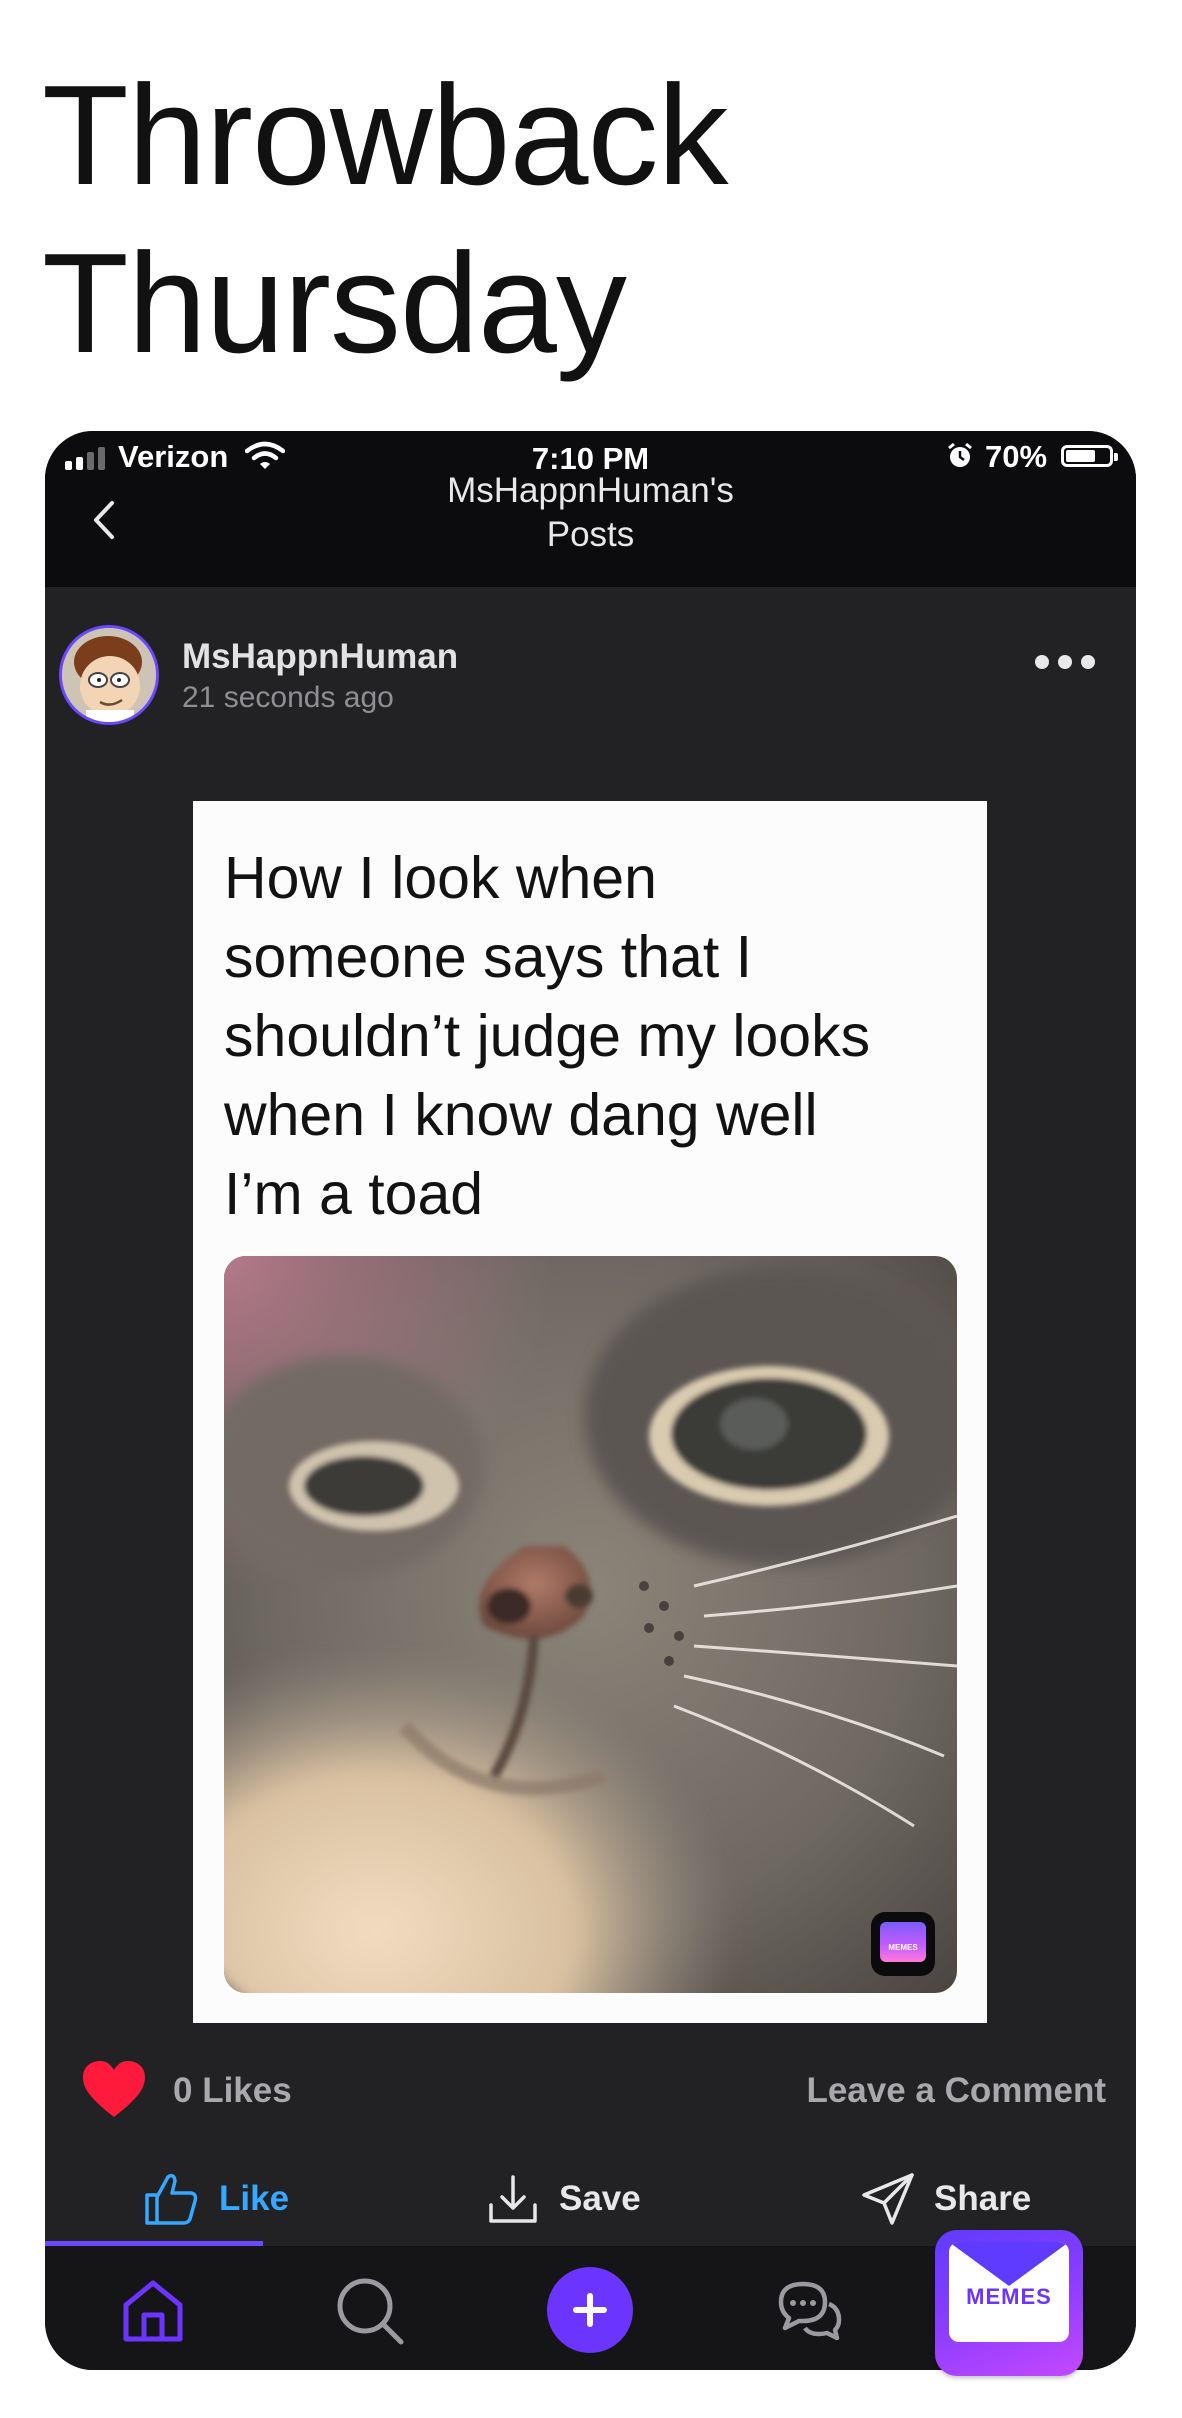  Describe the element at coordinates (320, 657) in the screenshot. I see `post-username: MsHappnHuman` at that location.